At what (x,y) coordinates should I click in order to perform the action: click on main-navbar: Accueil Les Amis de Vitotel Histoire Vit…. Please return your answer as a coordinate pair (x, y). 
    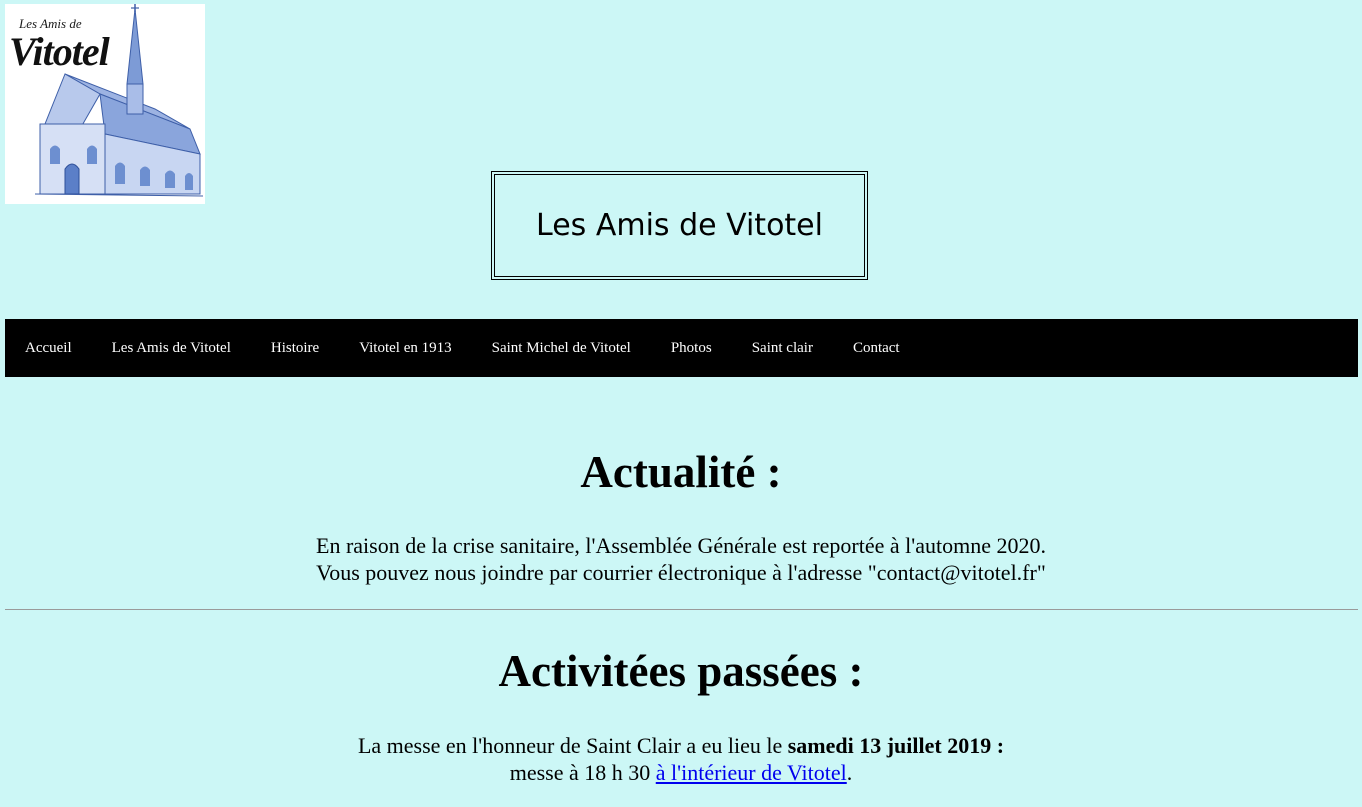
    Looking at the image, I should click on (681, 348).